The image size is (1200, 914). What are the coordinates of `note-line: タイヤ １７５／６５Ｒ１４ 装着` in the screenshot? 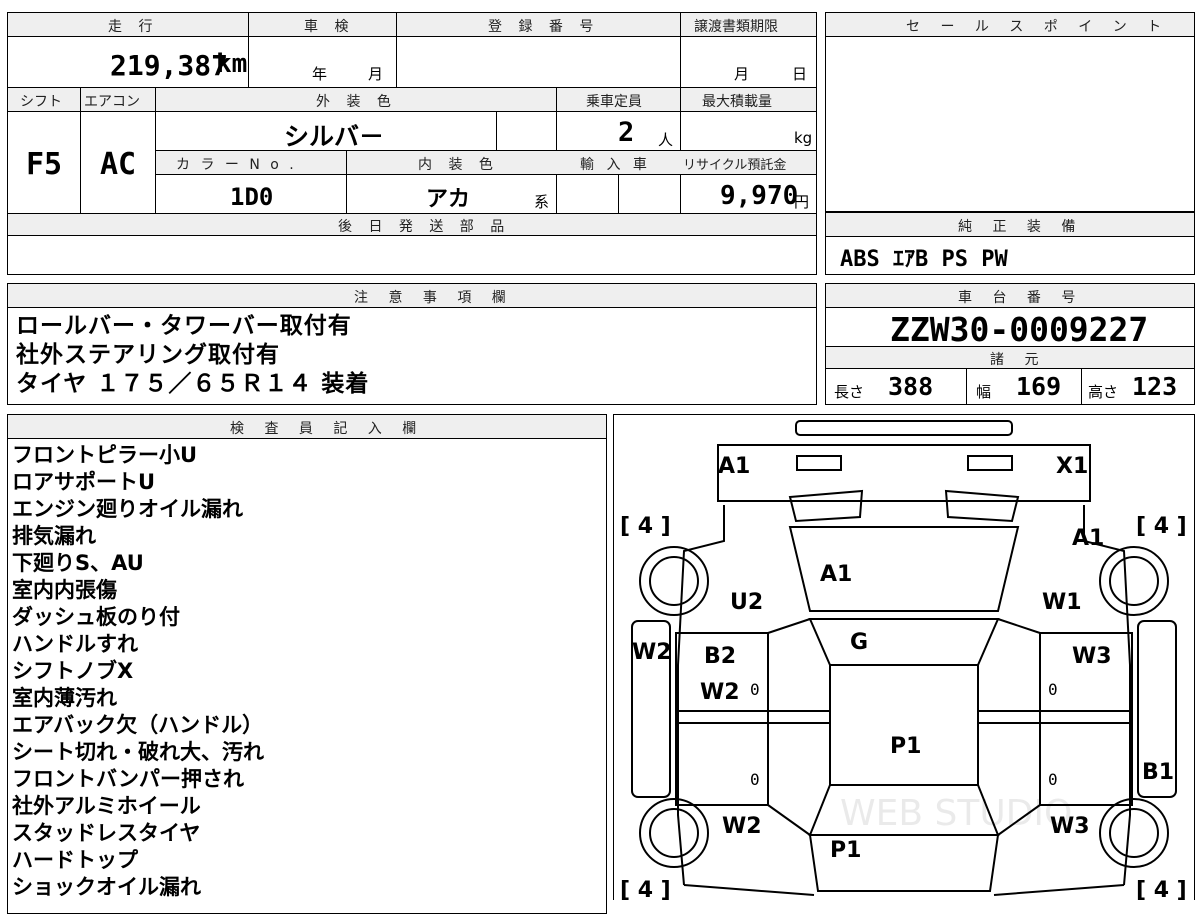 It's located at (193, 384).